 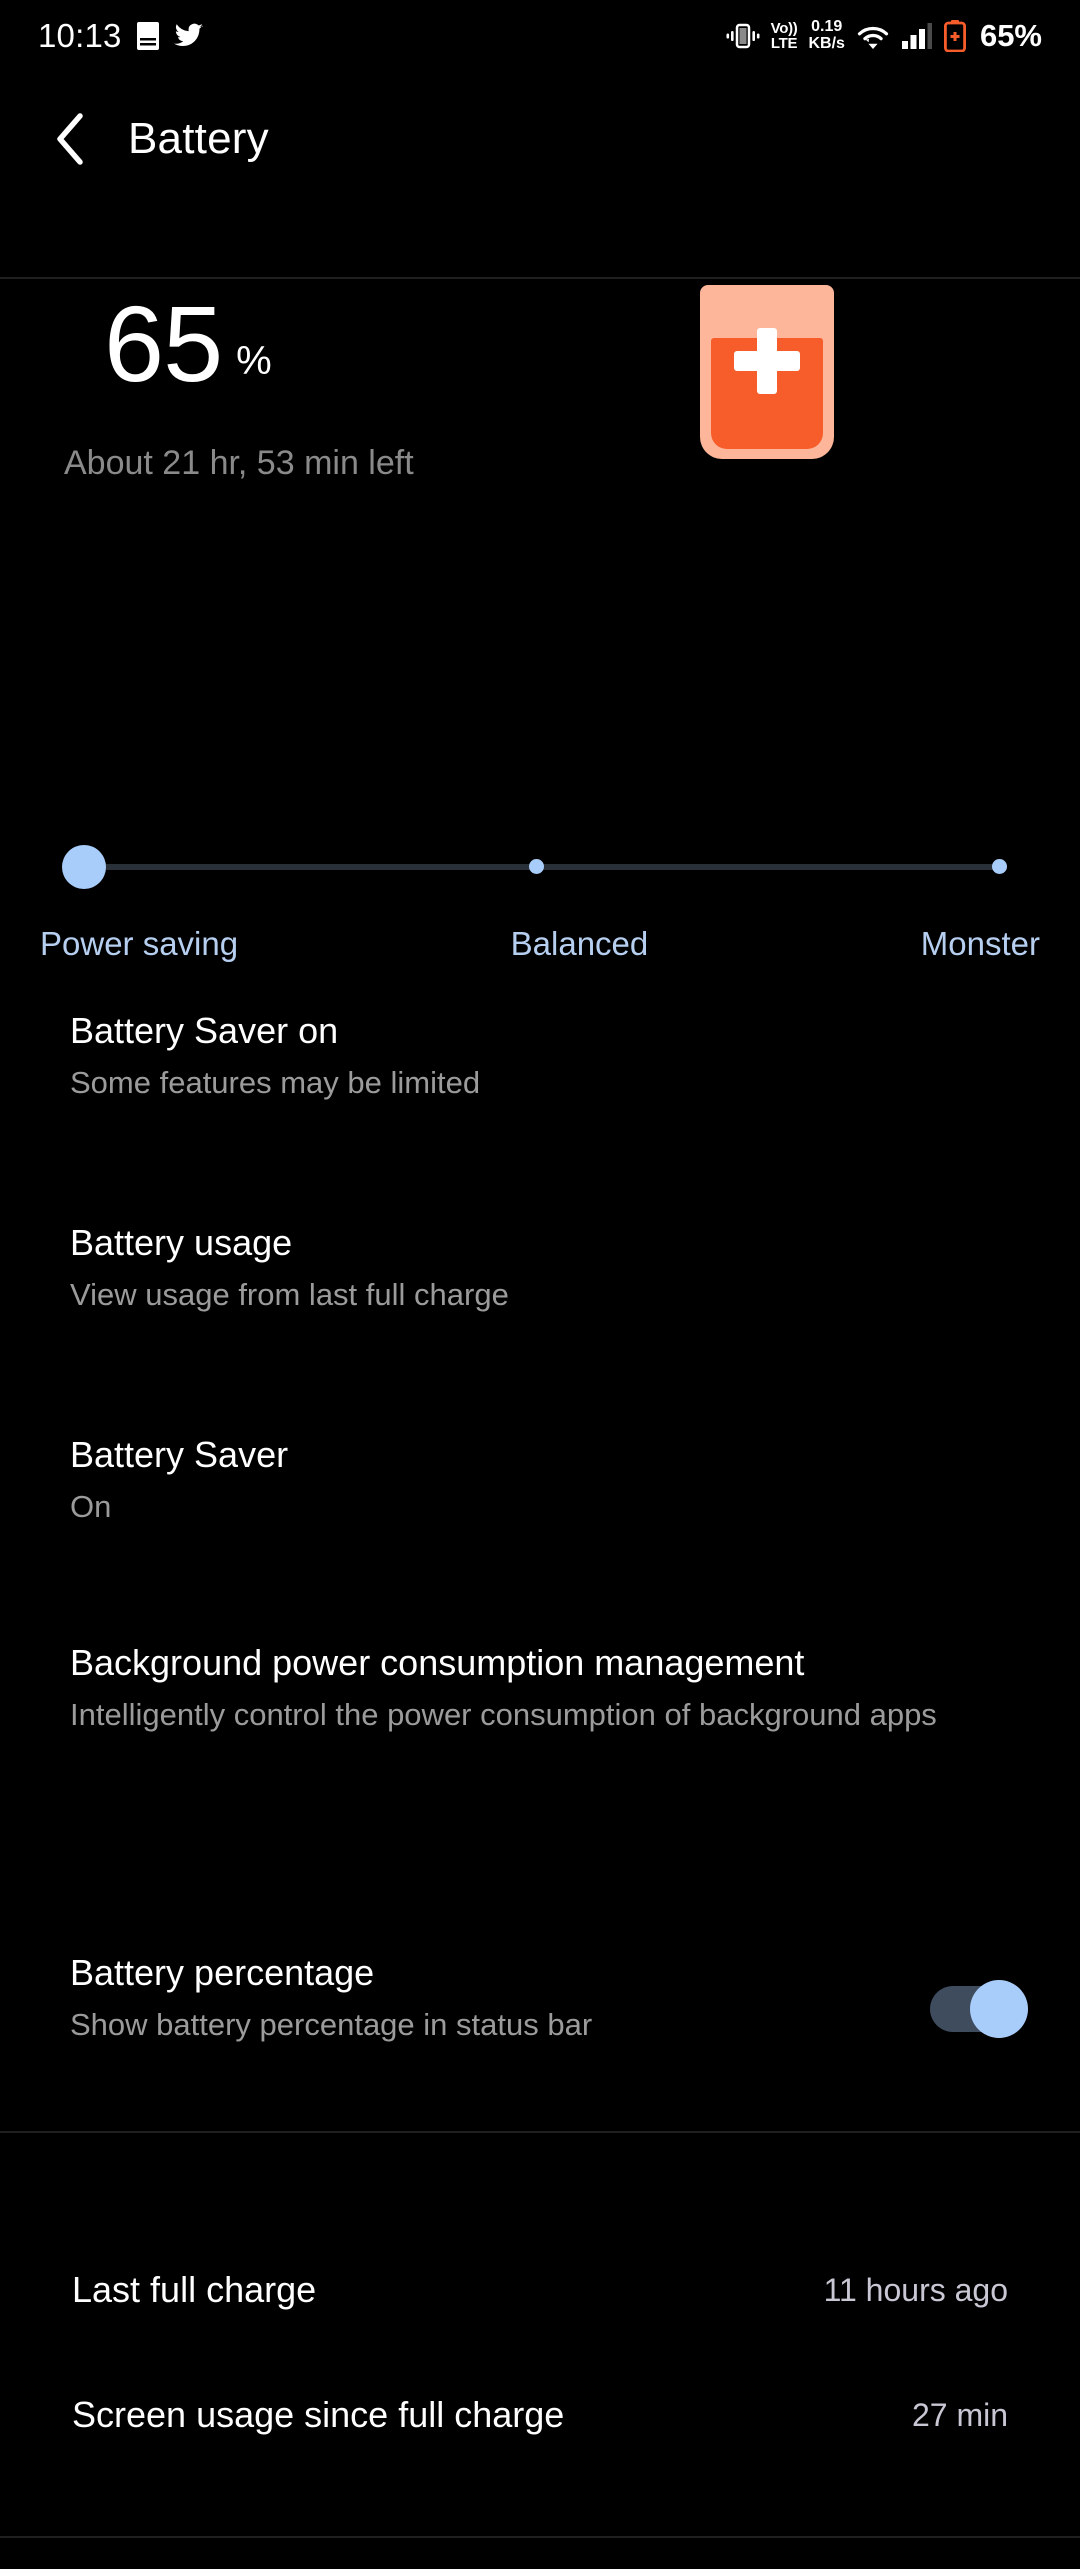 I want to click on slider-thumb, so click(x=84, y=867).